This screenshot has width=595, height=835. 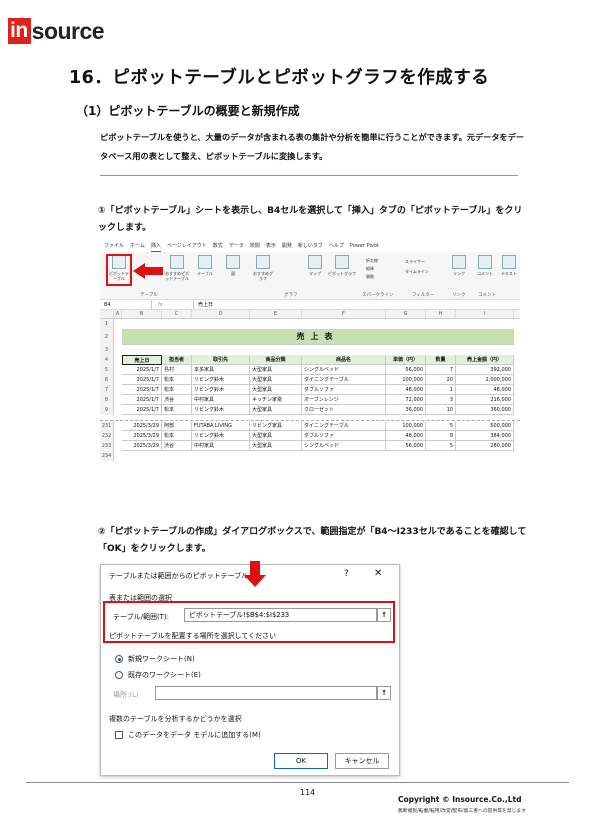 I want to click on table-cell: 280,000, so click(x=485, y=446).